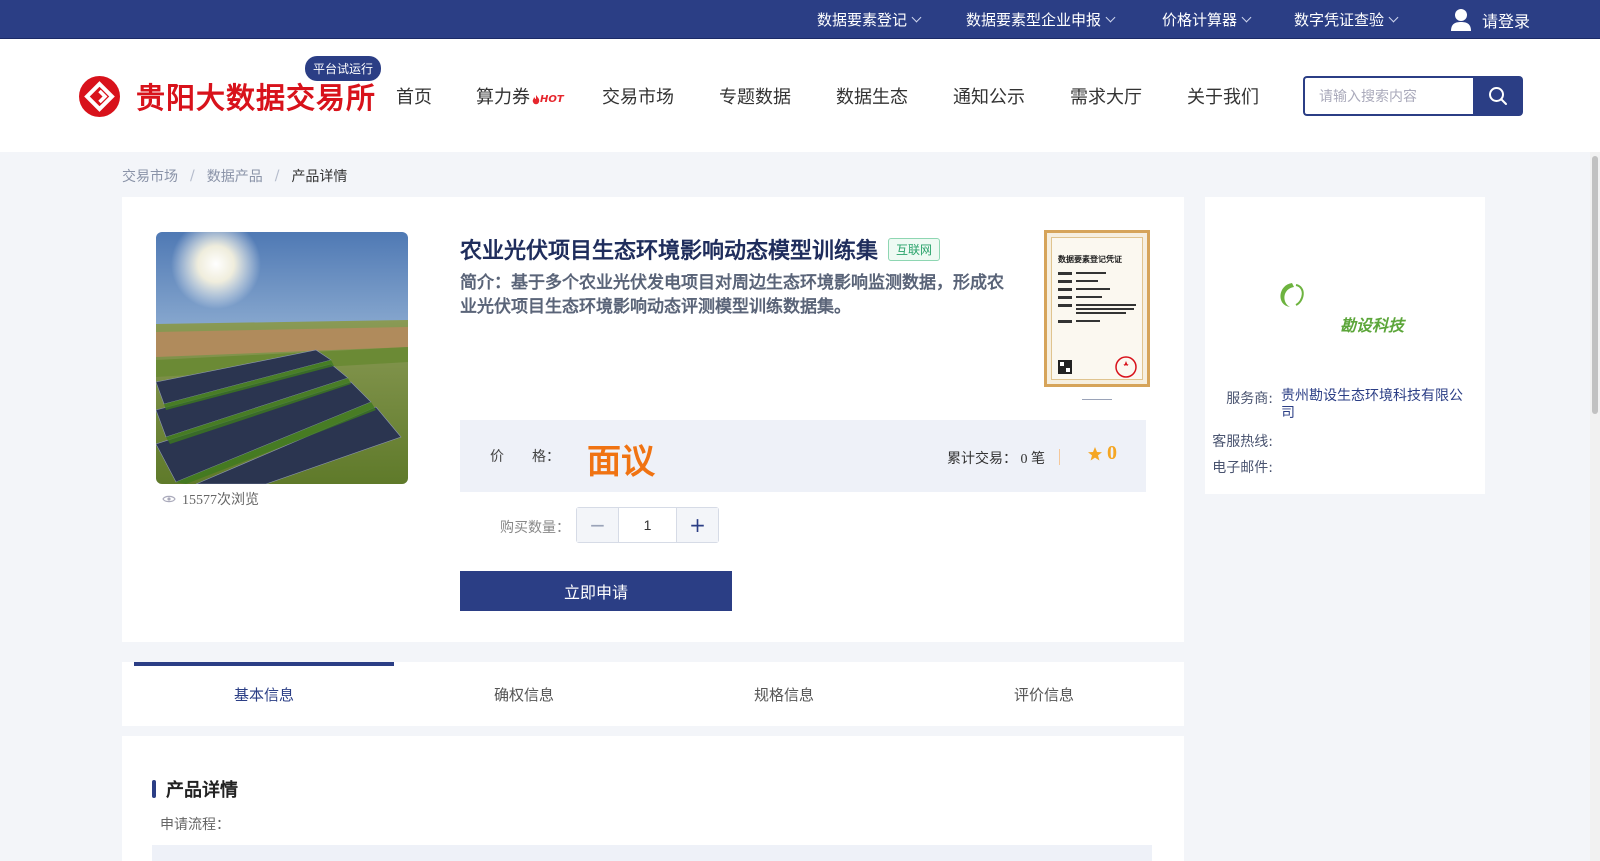  I want to click on process-box, so click(652, 853).